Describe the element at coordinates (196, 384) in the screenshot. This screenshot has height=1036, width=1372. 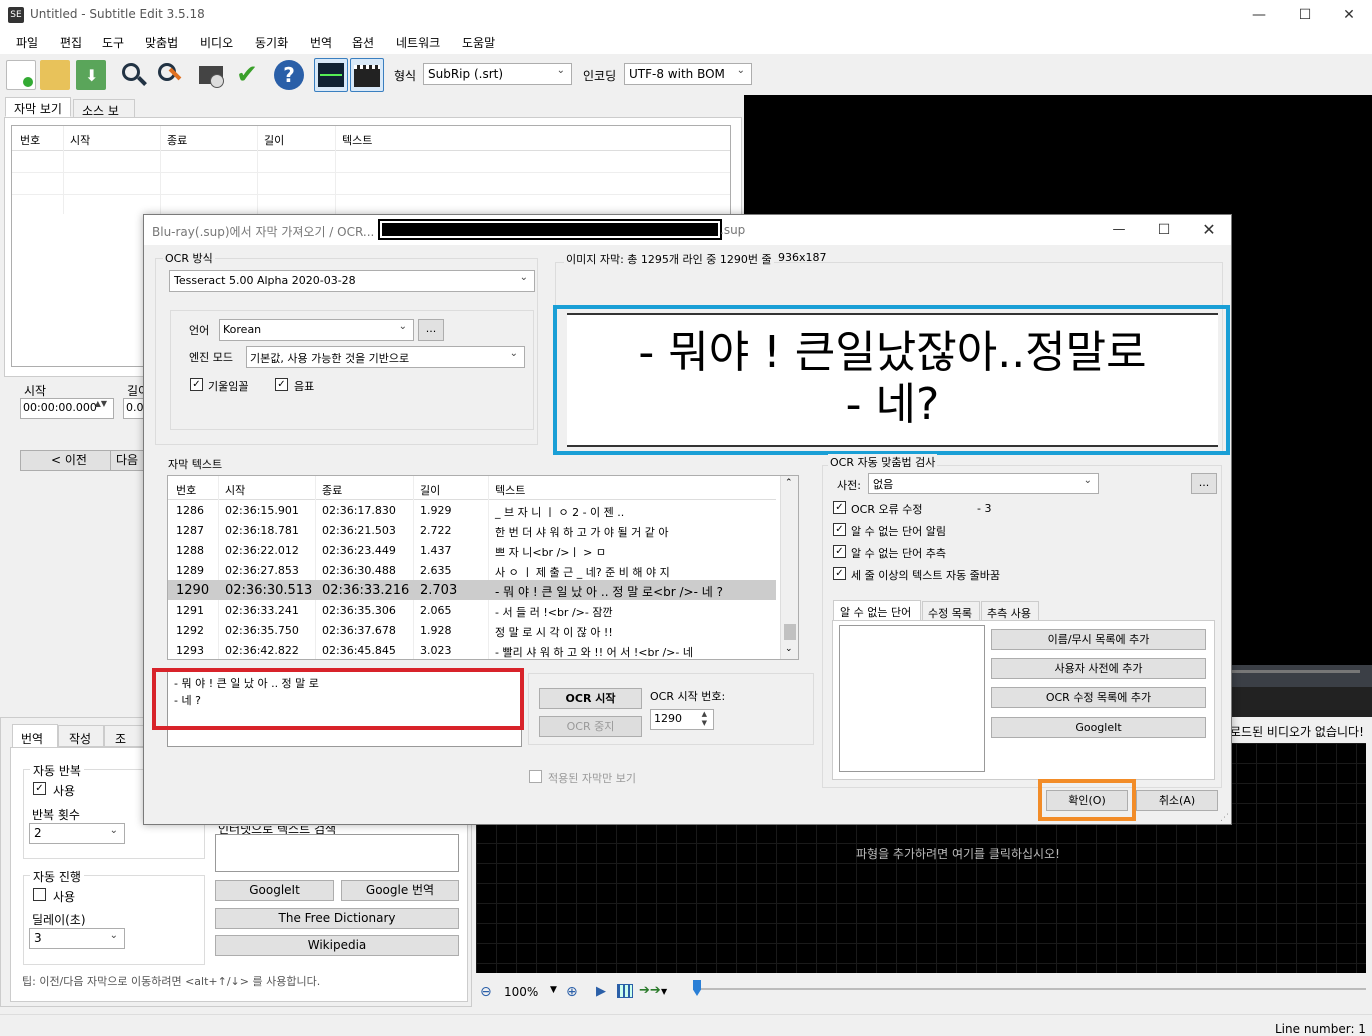
I see `italic-checkbox: ✓` at that location.